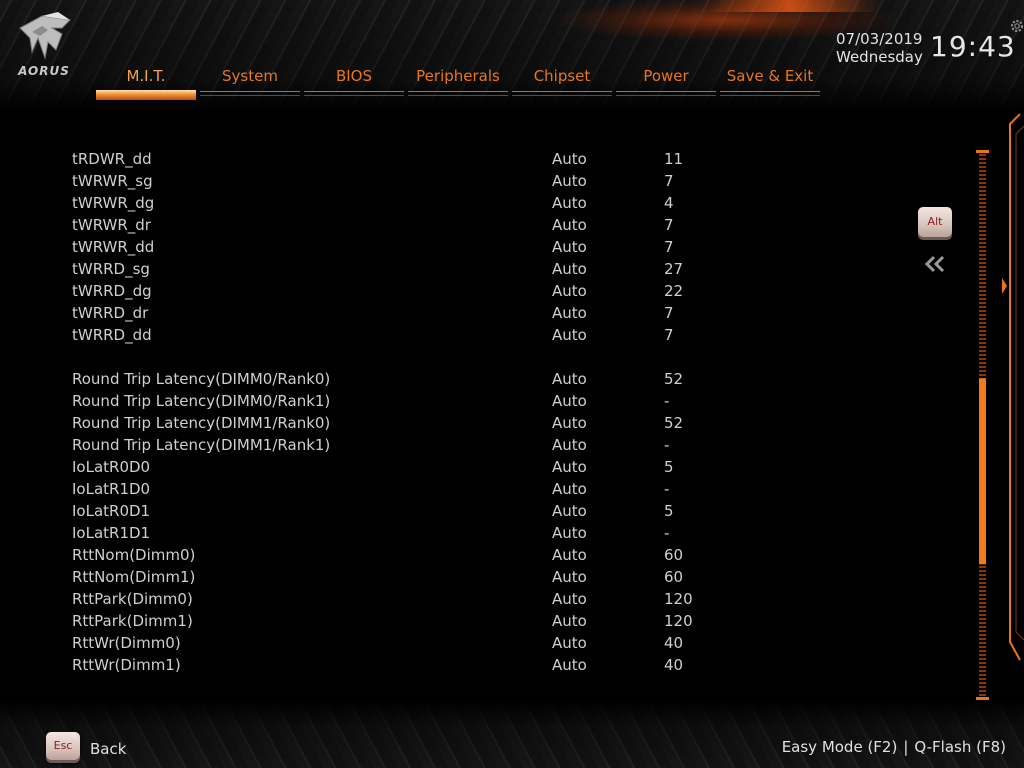  What do you see at coordinates (879, 57) in the screenshot?
I see `system-day: Wednesday` at bounding box center [879, 57].